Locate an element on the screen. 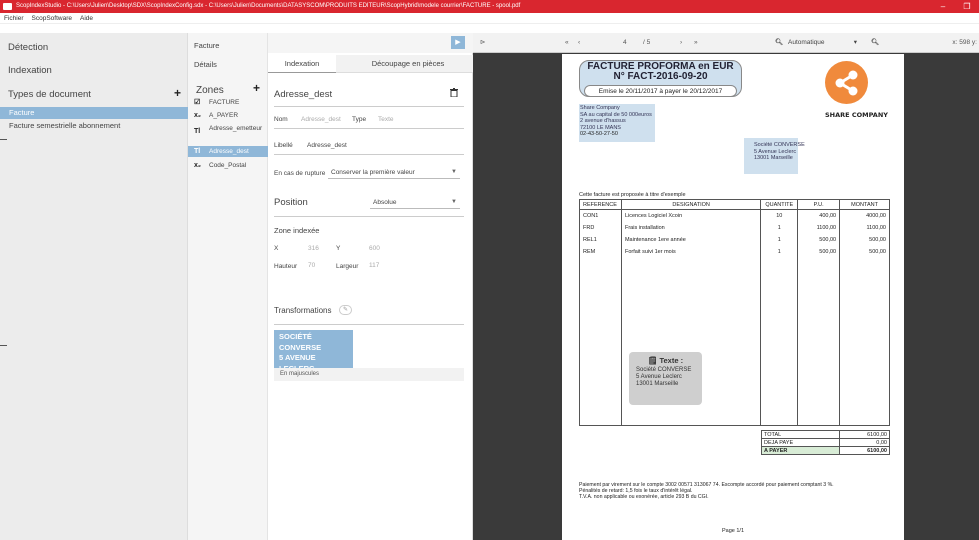 This screenshot has width=979, height=540. zone-item-adresse-dest: Tl Adresse_dest is located at coordinates (228, 151).